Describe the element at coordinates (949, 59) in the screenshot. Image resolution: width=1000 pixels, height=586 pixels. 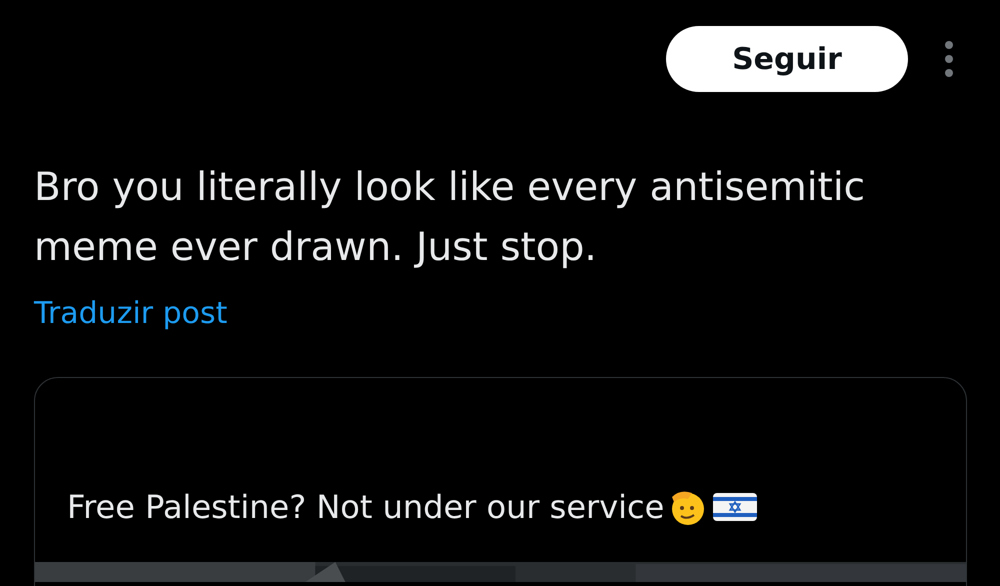
I see `more-options-icon` at that location.